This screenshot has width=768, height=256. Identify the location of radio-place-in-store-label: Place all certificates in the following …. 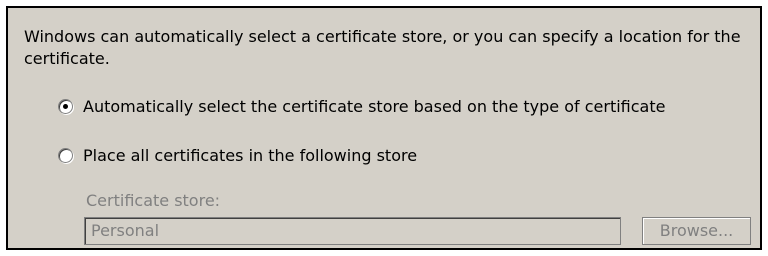
(250, 155).